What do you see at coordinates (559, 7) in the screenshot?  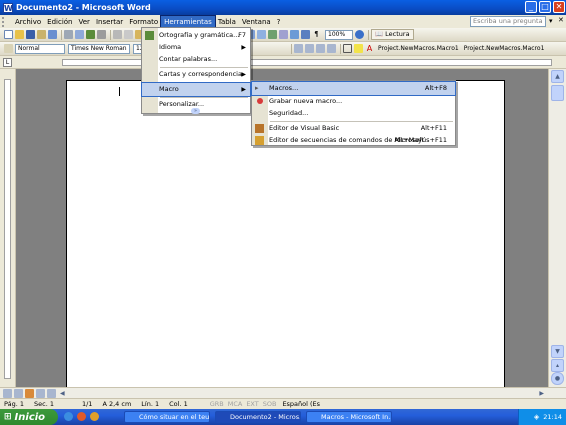 I see `close-button: ✕` at bounding box center [559, 7].